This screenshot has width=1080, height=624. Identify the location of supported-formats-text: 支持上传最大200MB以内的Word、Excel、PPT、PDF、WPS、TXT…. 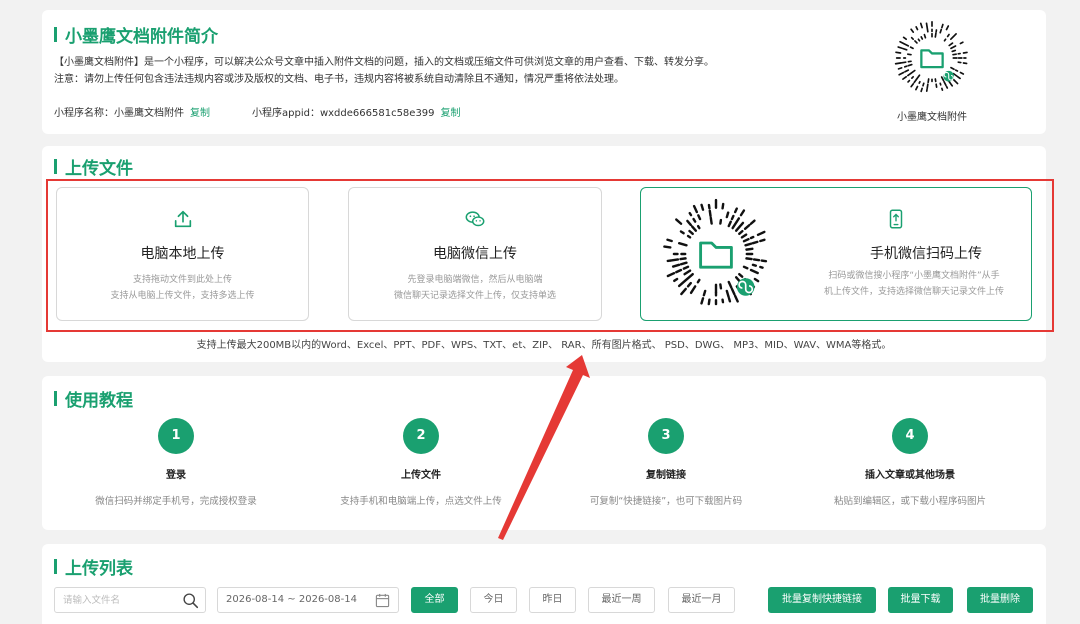
(544, 345).